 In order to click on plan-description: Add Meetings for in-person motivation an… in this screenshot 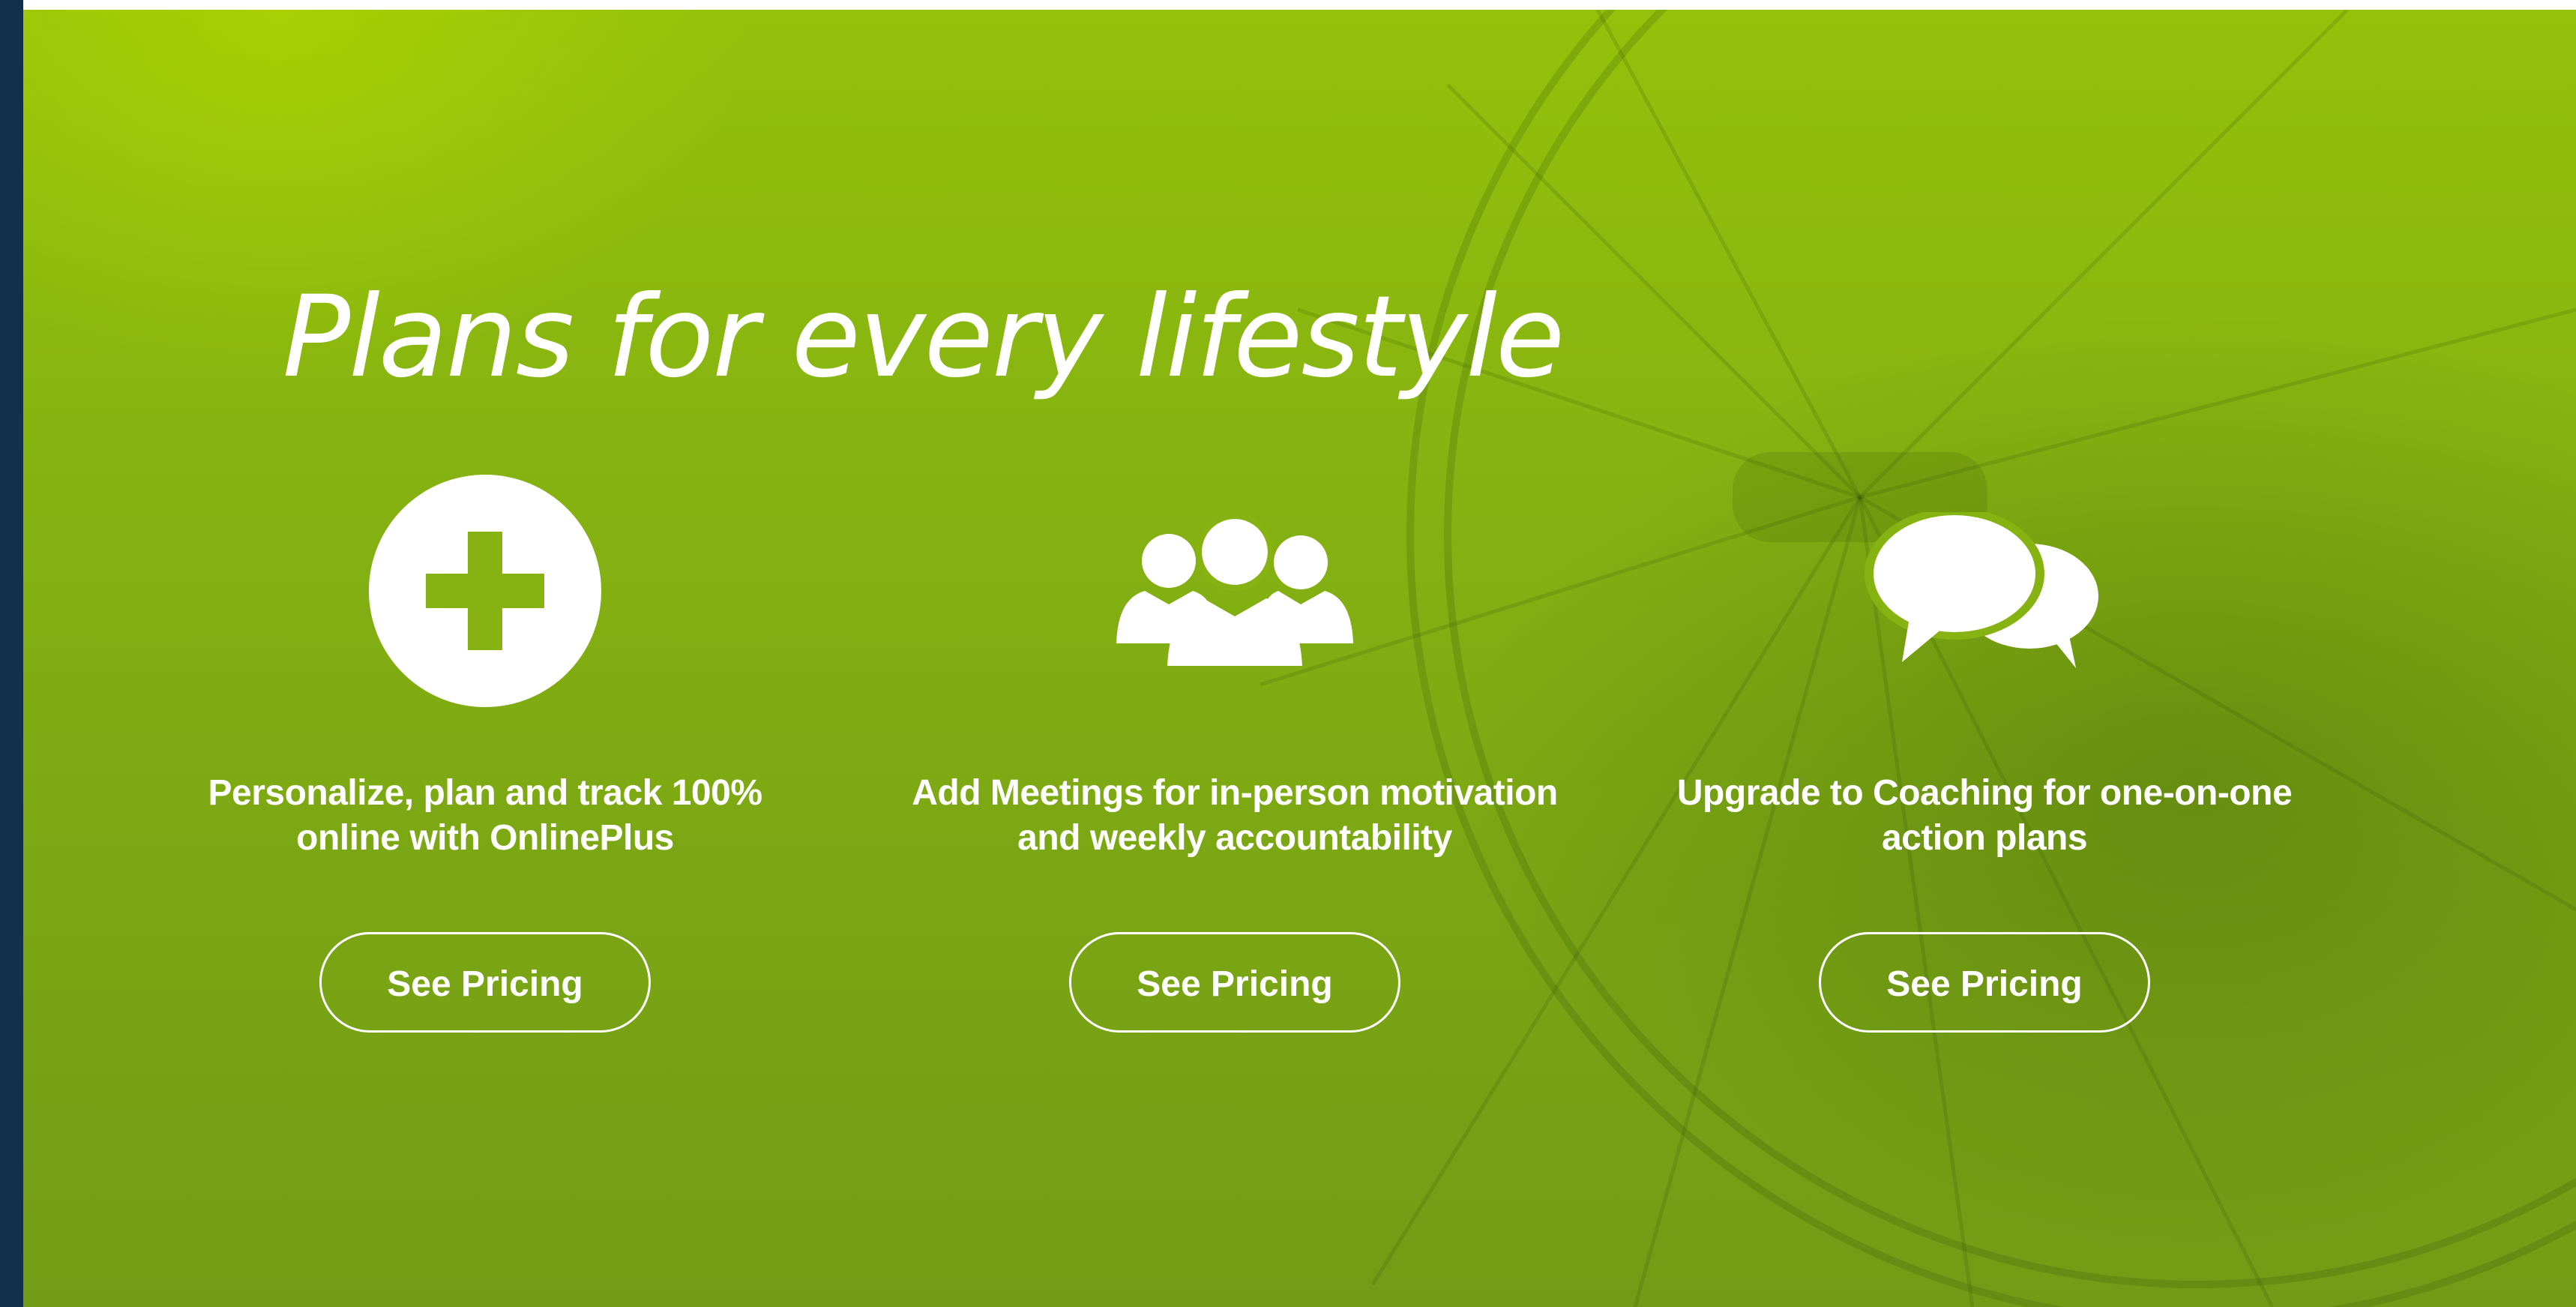, I will do `click(1235, 816)`.